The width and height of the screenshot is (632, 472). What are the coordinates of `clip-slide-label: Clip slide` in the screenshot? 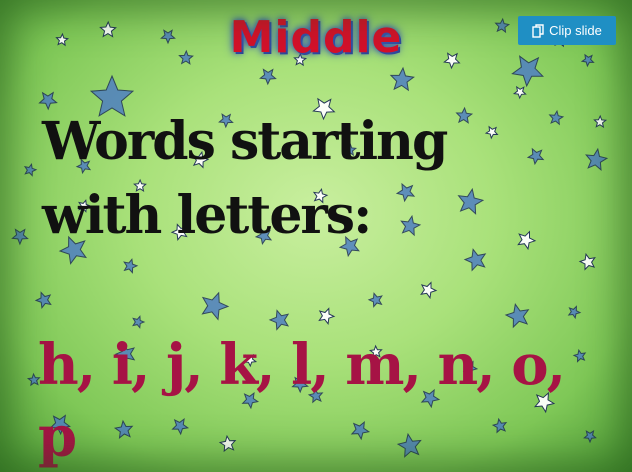 It's located at (575, 30).